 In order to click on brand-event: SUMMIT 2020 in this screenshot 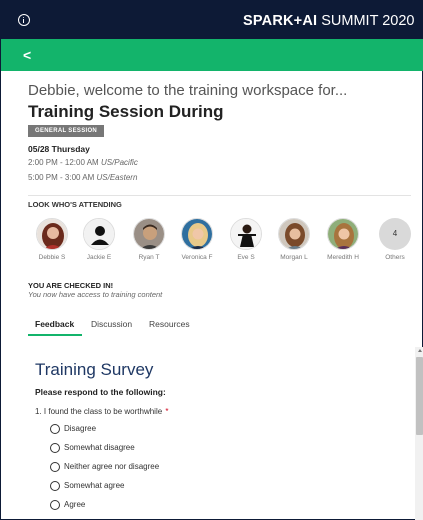, I will do `click(368, 21)`.